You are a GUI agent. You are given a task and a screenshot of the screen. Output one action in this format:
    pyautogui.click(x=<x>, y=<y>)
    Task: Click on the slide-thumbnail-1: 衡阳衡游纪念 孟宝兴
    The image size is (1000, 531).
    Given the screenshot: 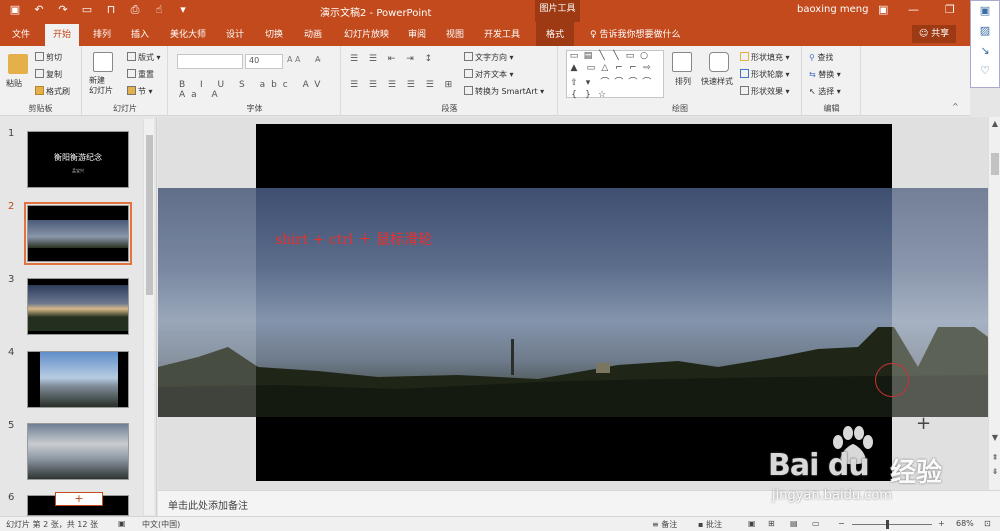 What is the action you would take?
    pyautogui.click(x=78, y=159)
    